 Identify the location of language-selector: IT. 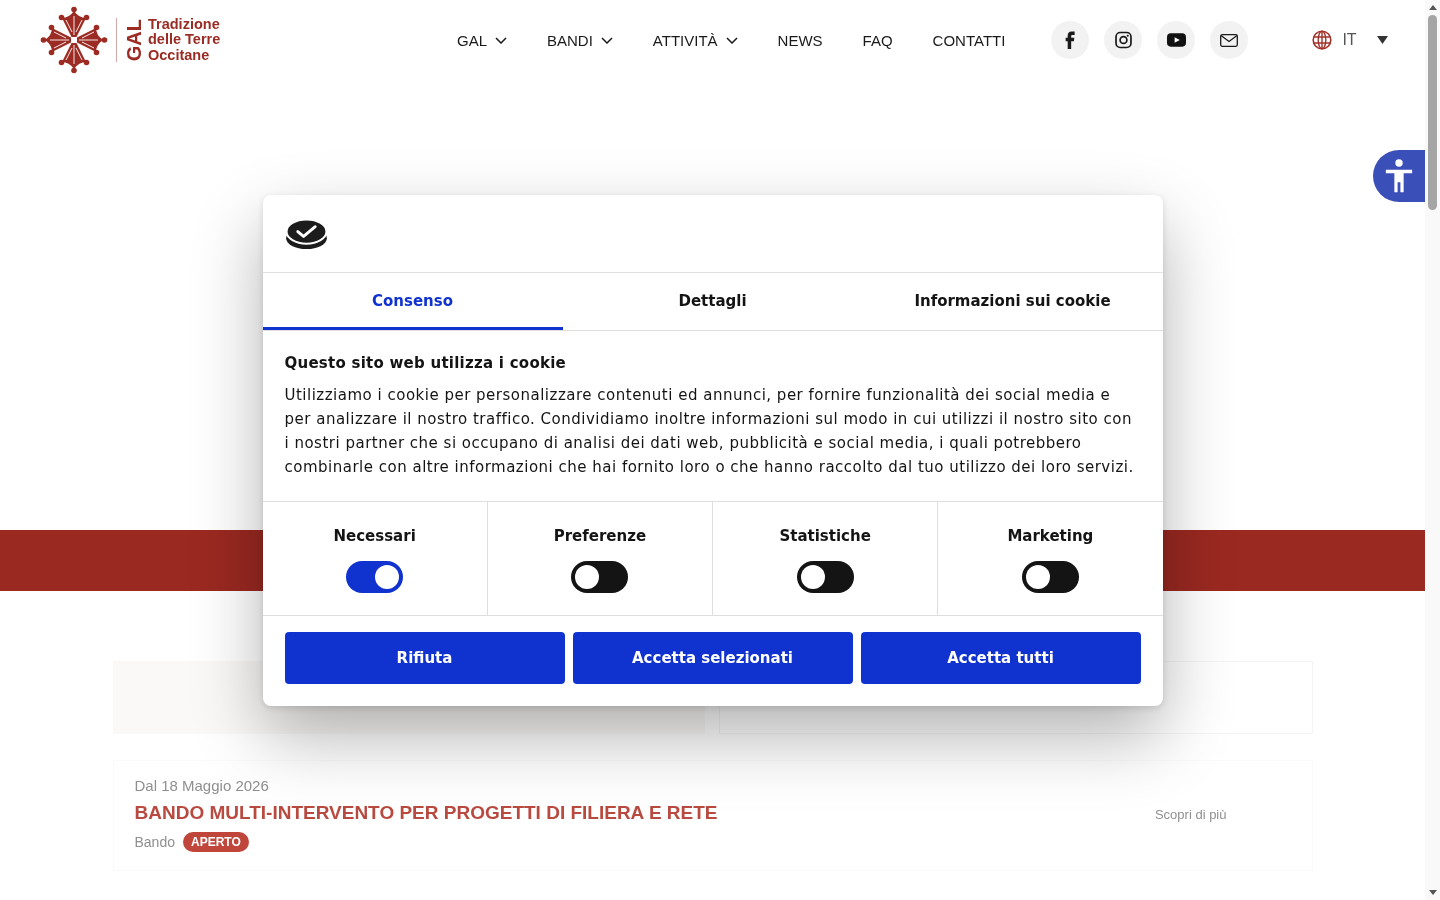
(1350, 40).